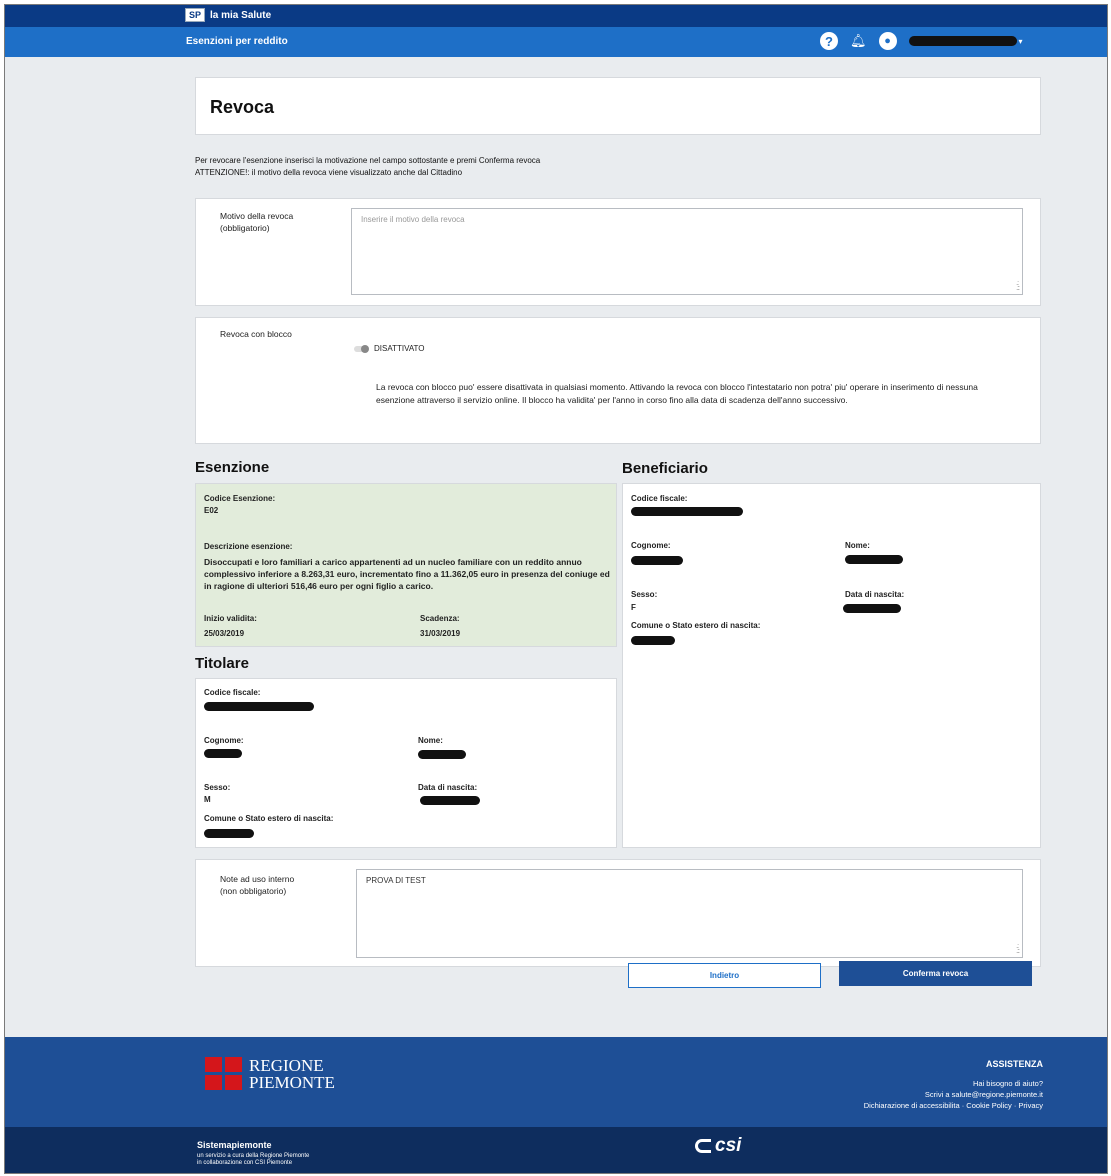 The height and width of the screenshot is (1176, 1111). I want to click on sistemapiemonte-title: Sistemapiemonte, so click(234, 1145).